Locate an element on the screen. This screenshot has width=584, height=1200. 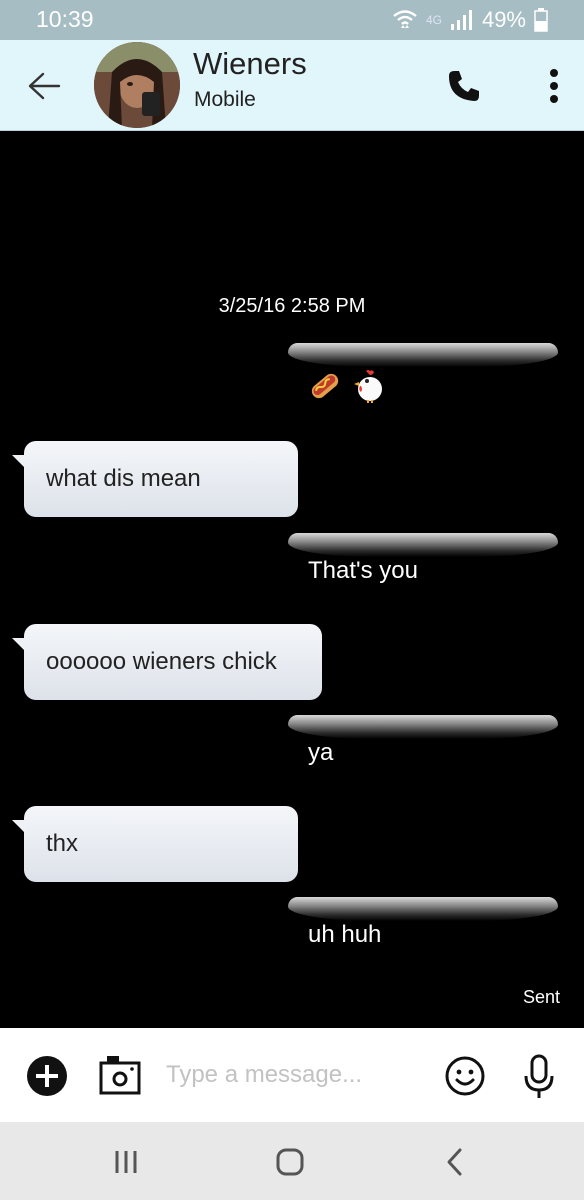
incoming-message: thx is located at coordinates (155, 844).